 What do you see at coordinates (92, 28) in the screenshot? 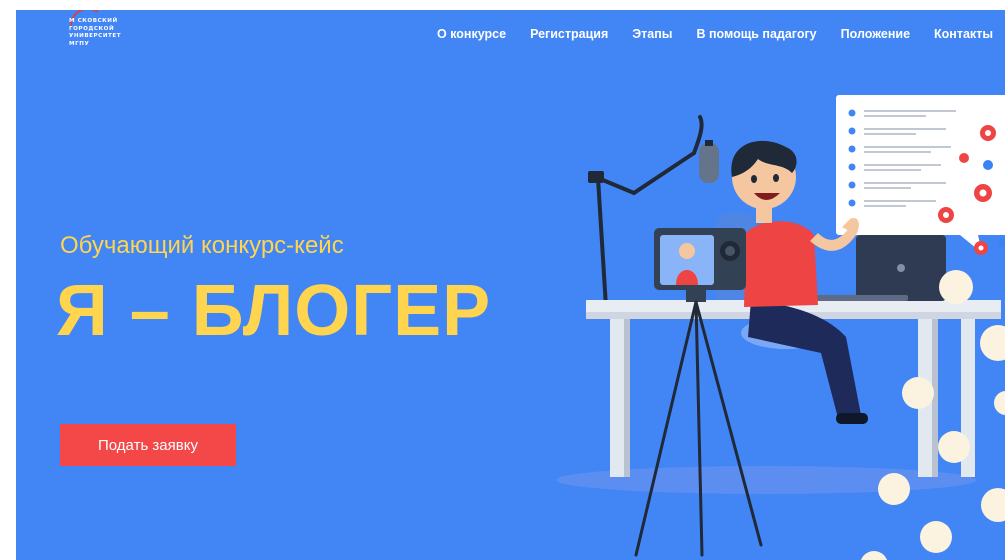
I see `logo-line: ГОРОДСКОЙ` at bounding box center [92, 28].